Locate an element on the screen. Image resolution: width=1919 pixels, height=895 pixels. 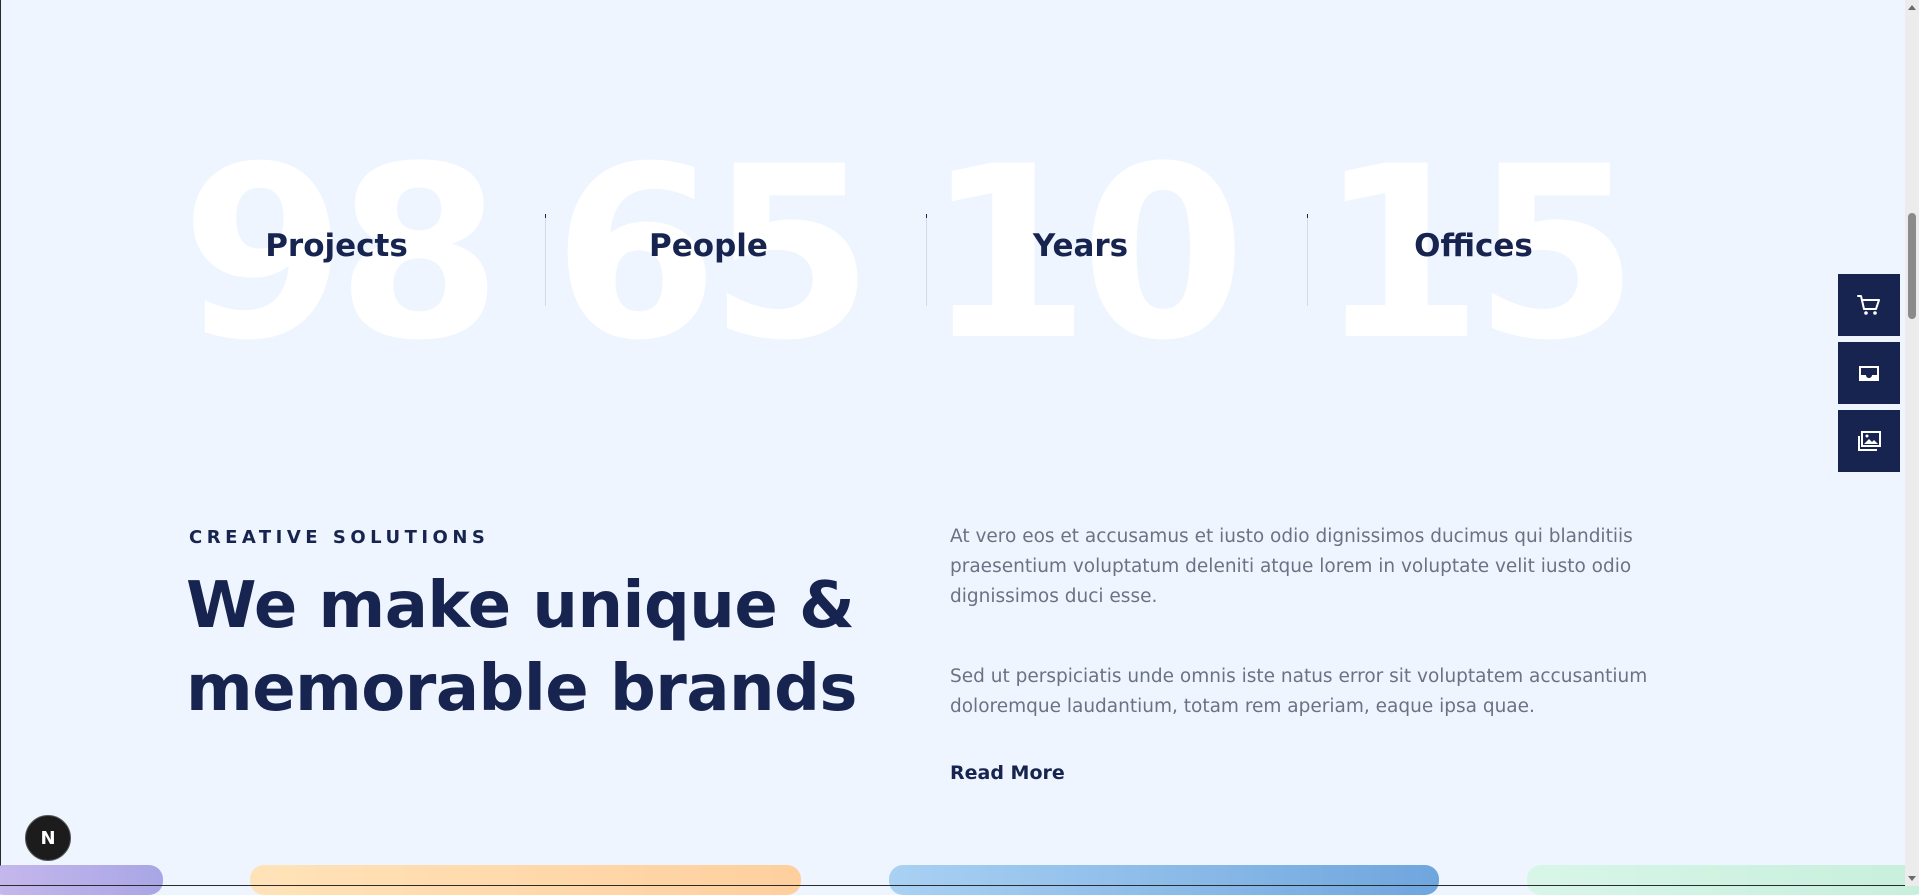
inbox-icon is located at coordinates (1869, 373).